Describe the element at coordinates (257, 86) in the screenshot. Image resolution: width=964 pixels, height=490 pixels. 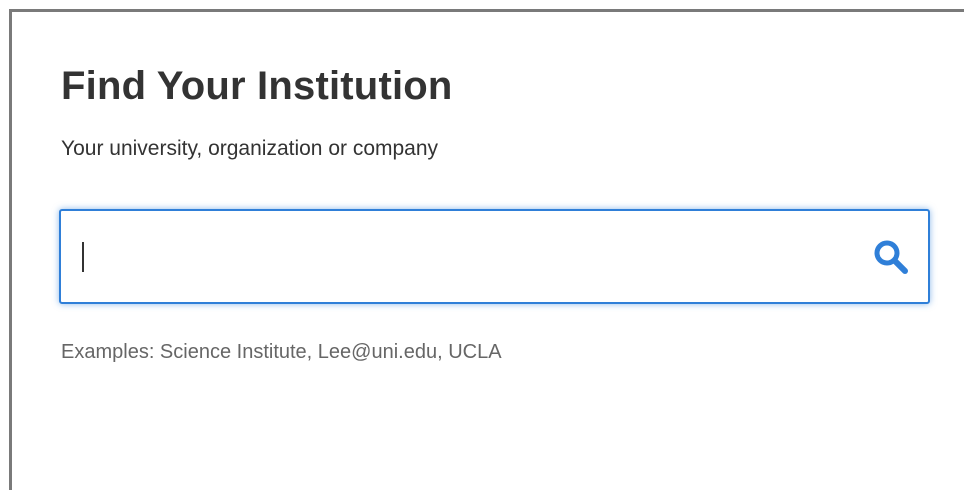
I see `page-title: Find Your Institution` at that location.